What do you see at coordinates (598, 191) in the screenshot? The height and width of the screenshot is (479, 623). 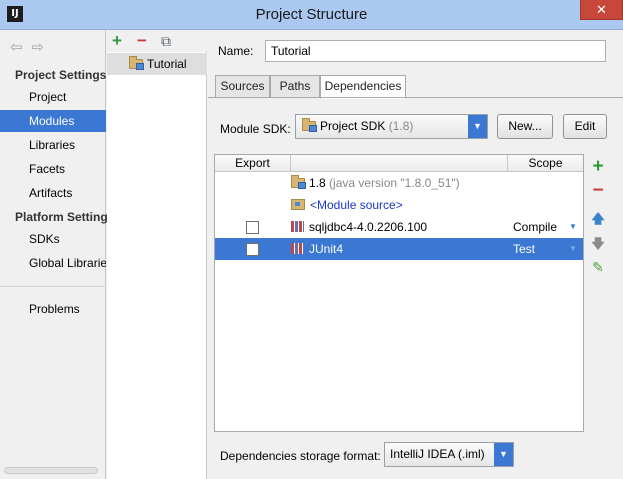 I see `remove-dependency-icon: −` at bounding box center [598, 191].